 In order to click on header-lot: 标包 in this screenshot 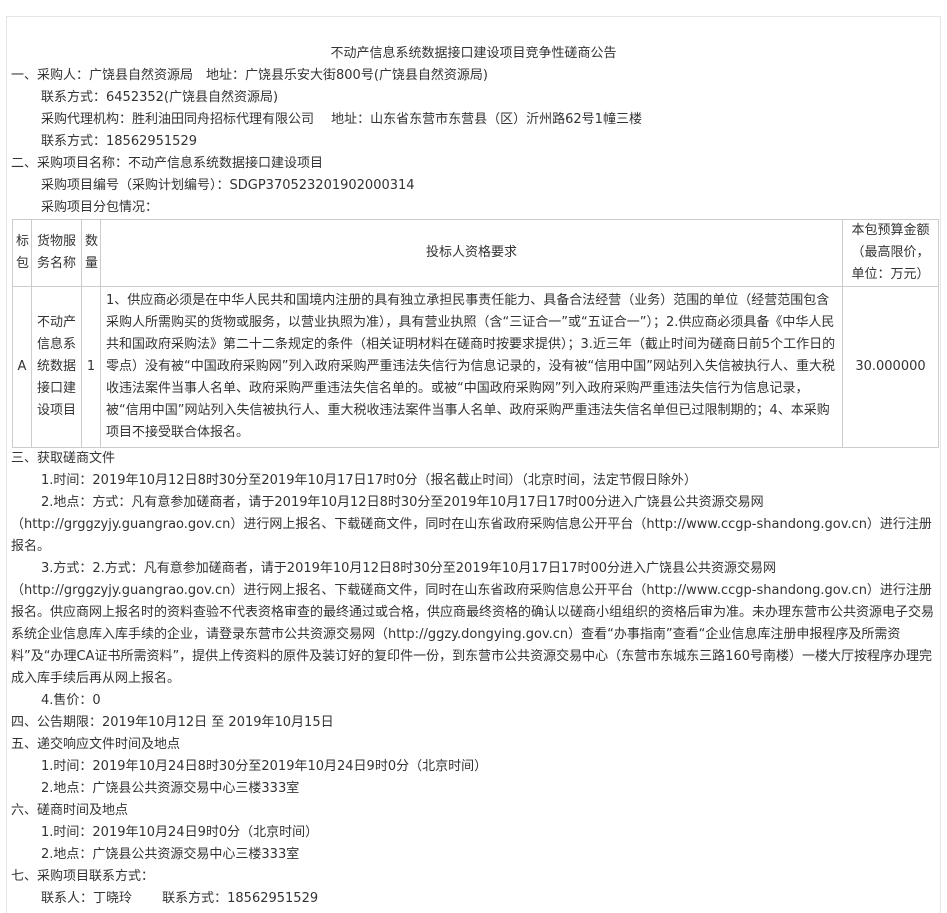, I will do `click(22, 253)`.